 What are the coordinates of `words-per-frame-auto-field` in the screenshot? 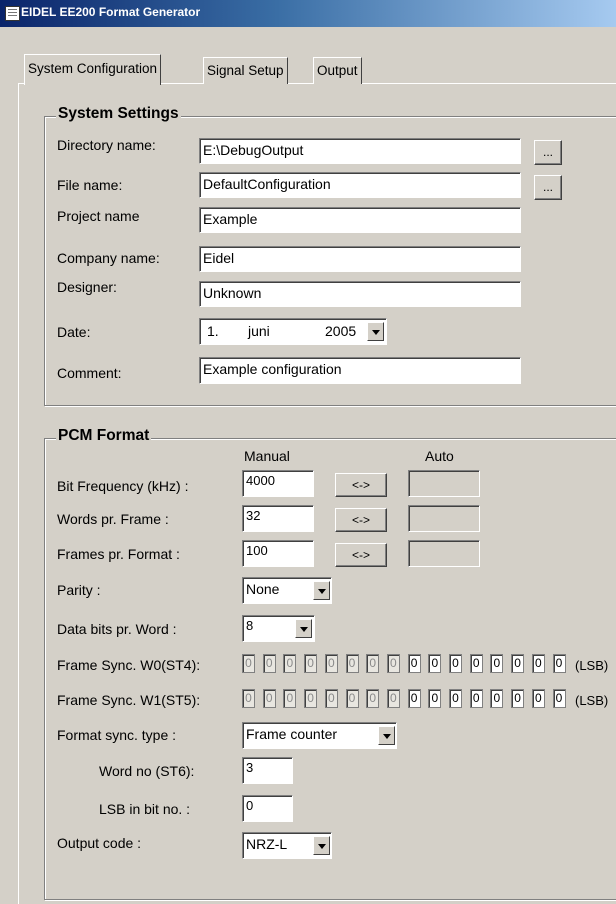 It's located at (444, 518).